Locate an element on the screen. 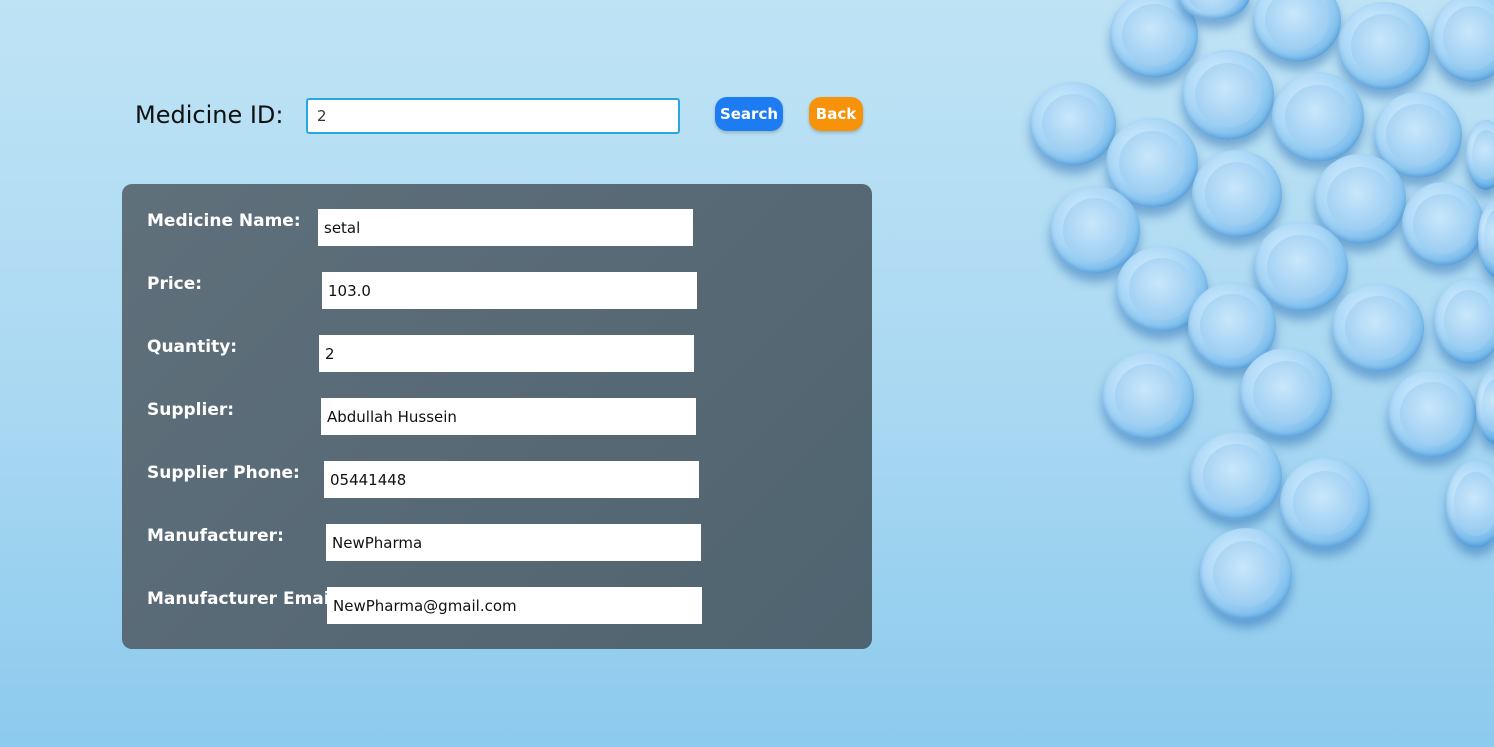 This screenshot has height=747, width=1494. supplier-field is located at coordinates (508, 416).